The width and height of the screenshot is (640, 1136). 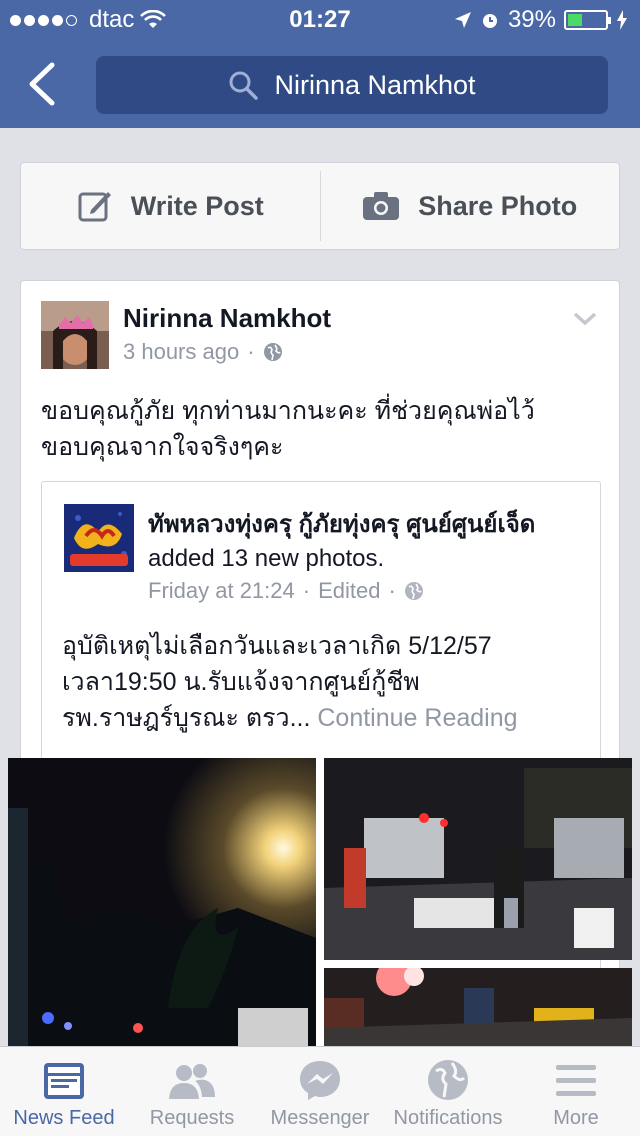 I want to click on edited-label: Edited, so click(x=349, y=591).